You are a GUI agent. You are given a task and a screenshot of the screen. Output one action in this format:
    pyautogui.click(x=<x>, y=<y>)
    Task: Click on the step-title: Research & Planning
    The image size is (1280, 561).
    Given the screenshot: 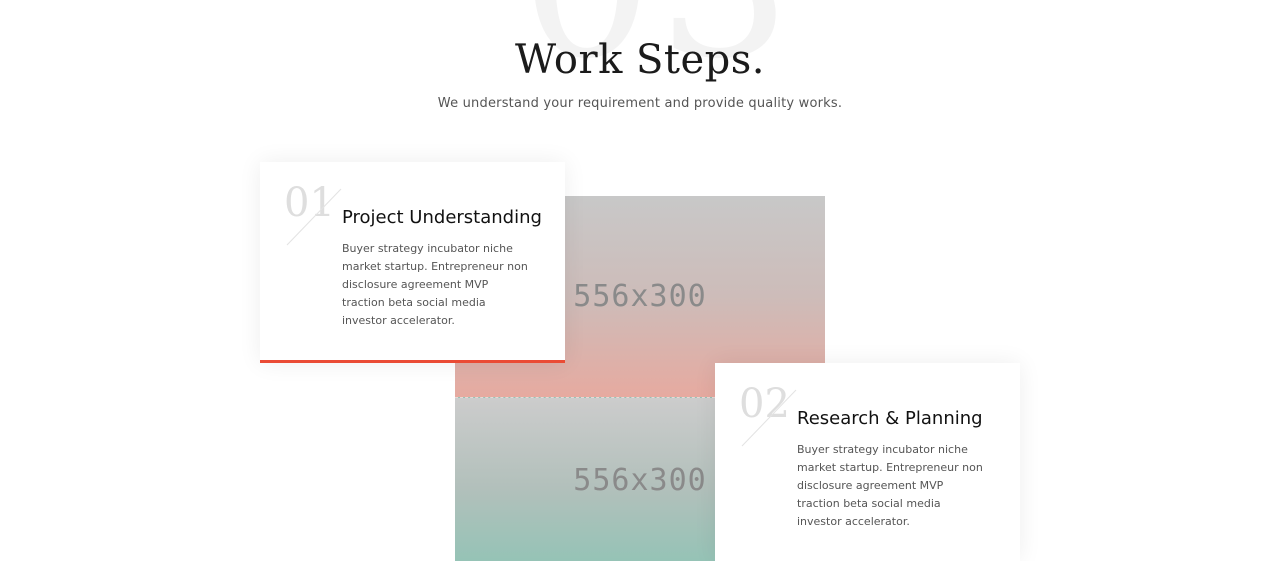 What is the action you would take?
    pyautogui.click(x=890, y=418)
    